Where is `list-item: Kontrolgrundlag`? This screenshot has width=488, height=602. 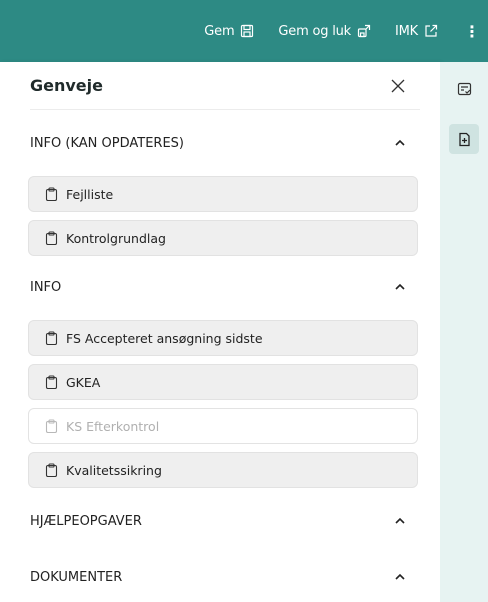 list-item: Kontrolgrundlag is located at coordinates (223, 238).